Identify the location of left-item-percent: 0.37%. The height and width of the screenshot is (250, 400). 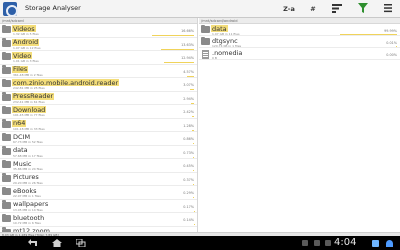
(188, 179).